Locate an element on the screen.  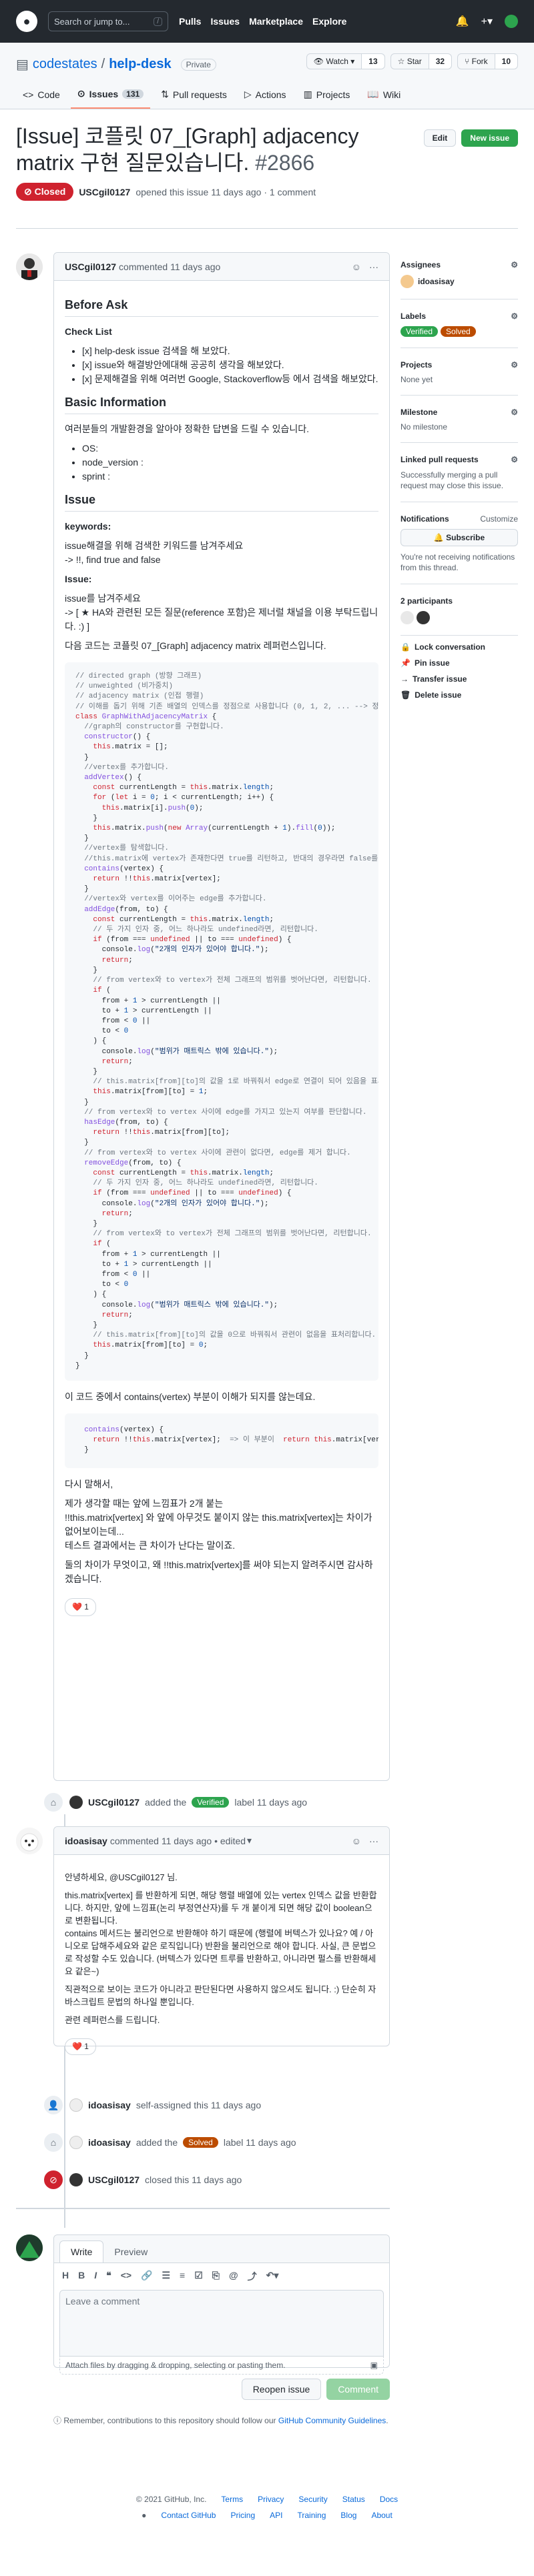
nav-issues: Issues is located at coordinates (225, 22).